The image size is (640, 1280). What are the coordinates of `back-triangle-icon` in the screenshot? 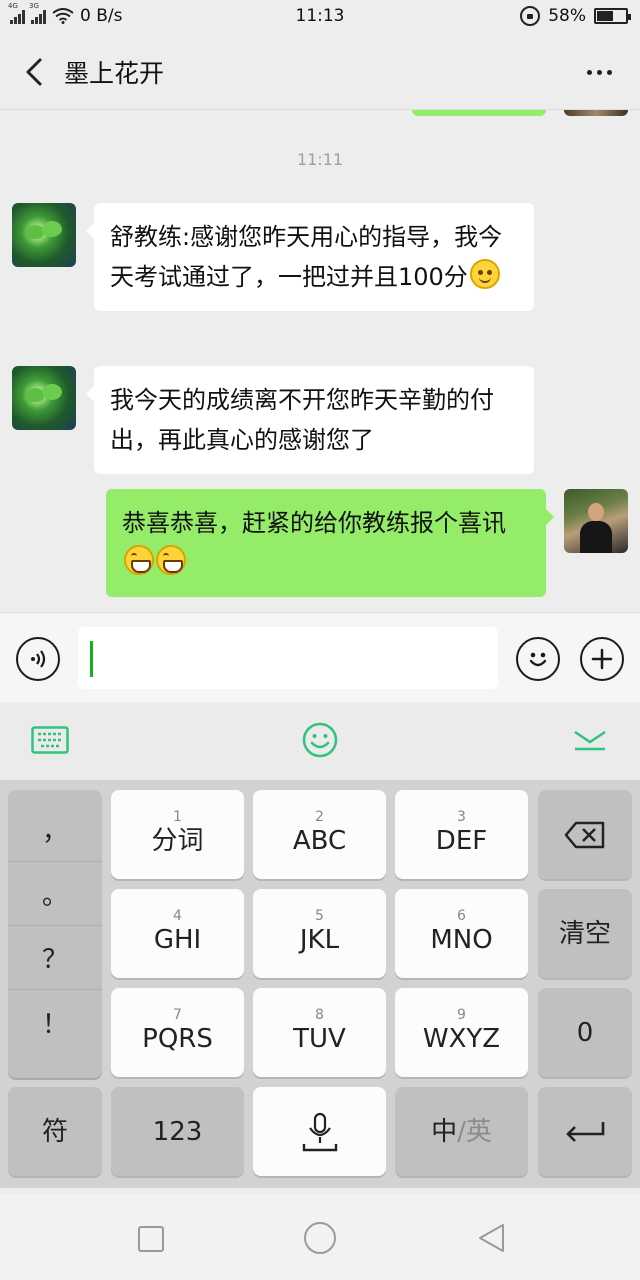 It's located at (491, 1238).